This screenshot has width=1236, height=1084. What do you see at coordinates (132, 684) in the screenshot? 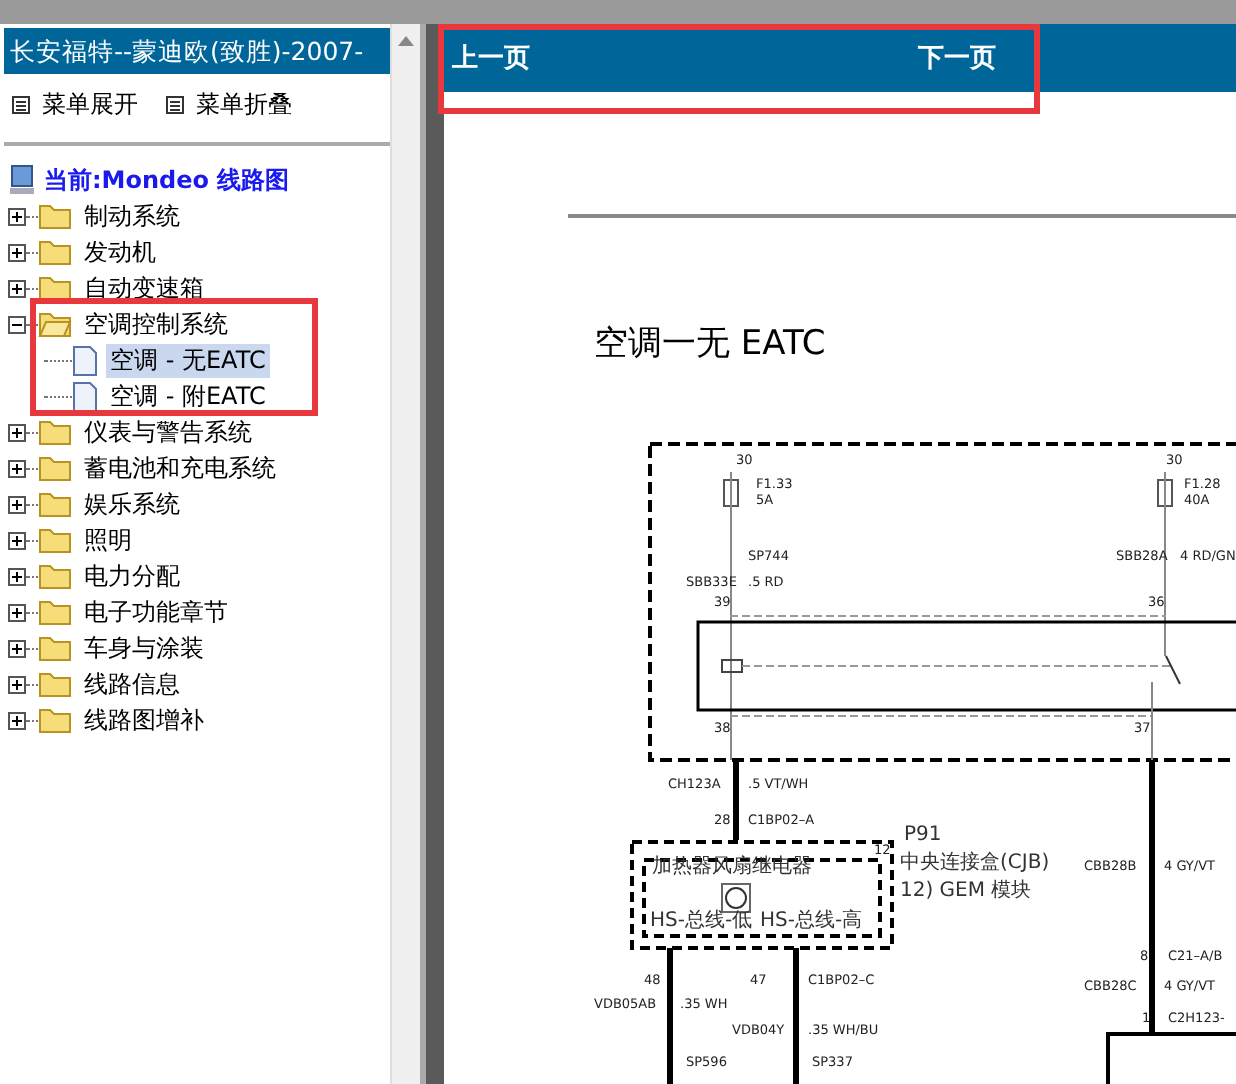
I see `tree-item: 线路信息` at bounding box center [132, 684].